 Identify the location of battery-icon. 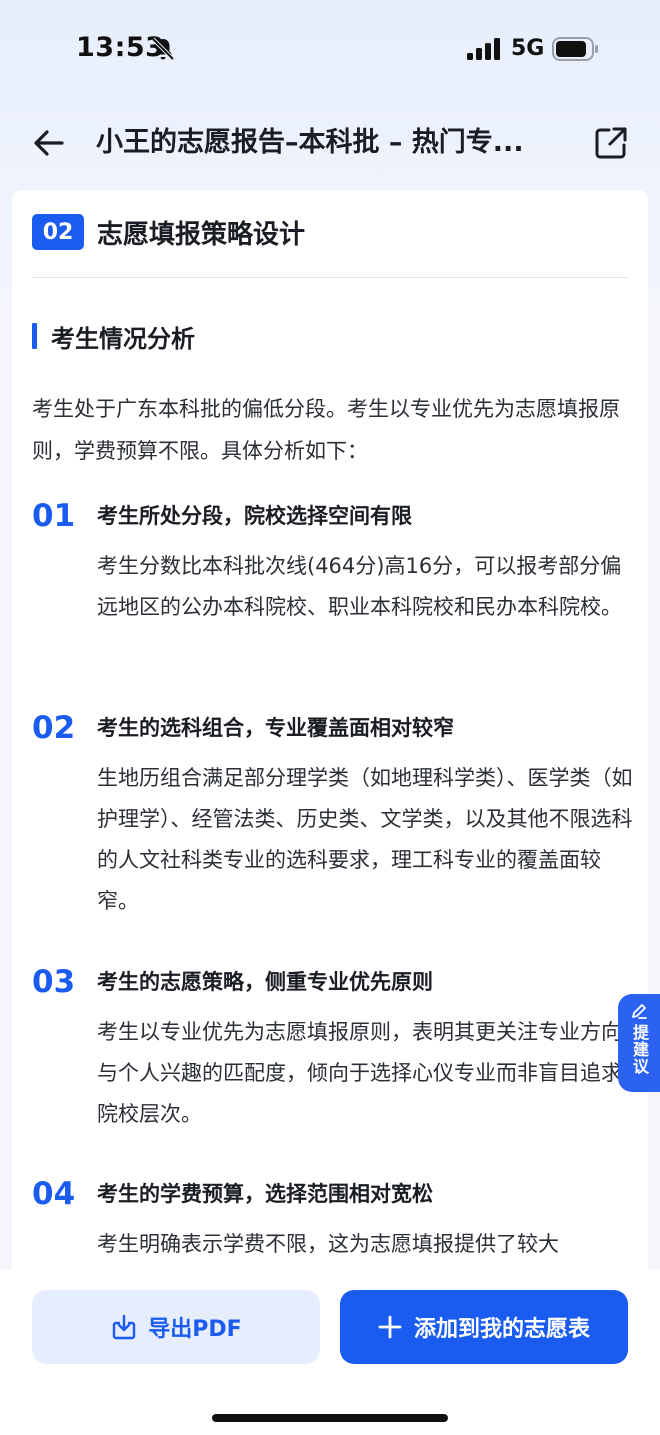
(575, 49).